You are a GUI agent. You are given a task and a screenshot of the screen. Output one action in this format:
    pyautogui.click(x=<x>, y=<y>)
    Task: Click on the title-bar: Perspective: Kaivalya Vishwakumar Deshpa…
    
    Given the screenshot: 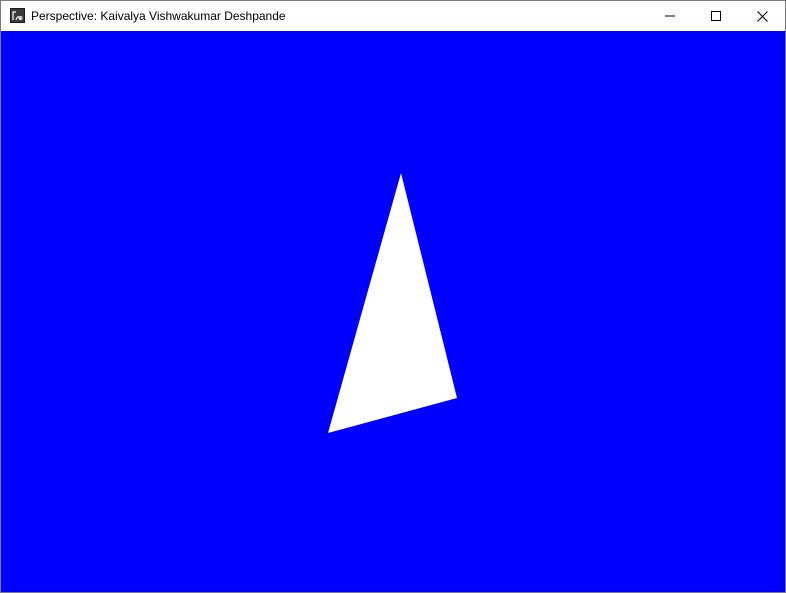 What is the action you would take?
    pyautogui.click(x=393, y=16)
    